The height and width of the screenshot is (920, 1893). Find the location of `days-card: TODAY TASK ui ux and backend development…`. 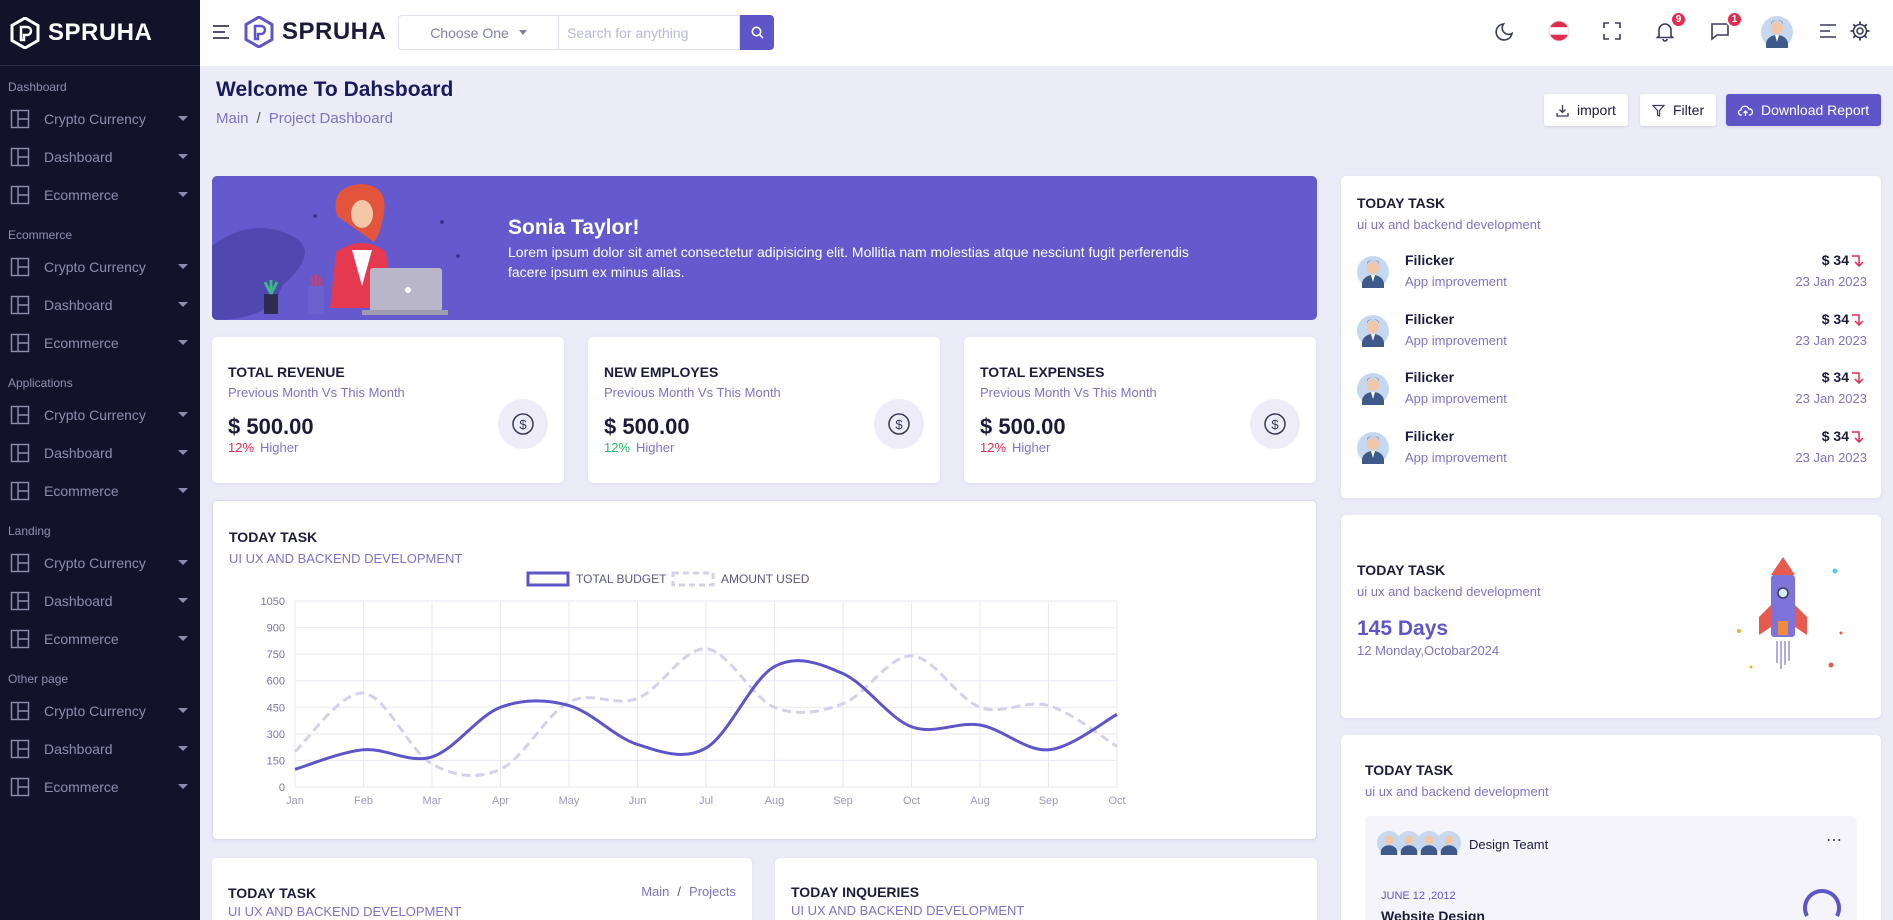

days-card: TODAY TASK ui ux and backend development… is located at coordinates (1611, 616).